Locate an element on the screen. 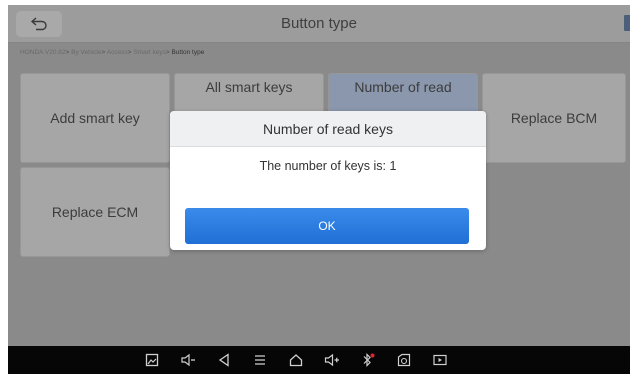 This screenshot has width=630, height=374. replace-bcm-button: Replace BCM is located at coordinates (554, 118).